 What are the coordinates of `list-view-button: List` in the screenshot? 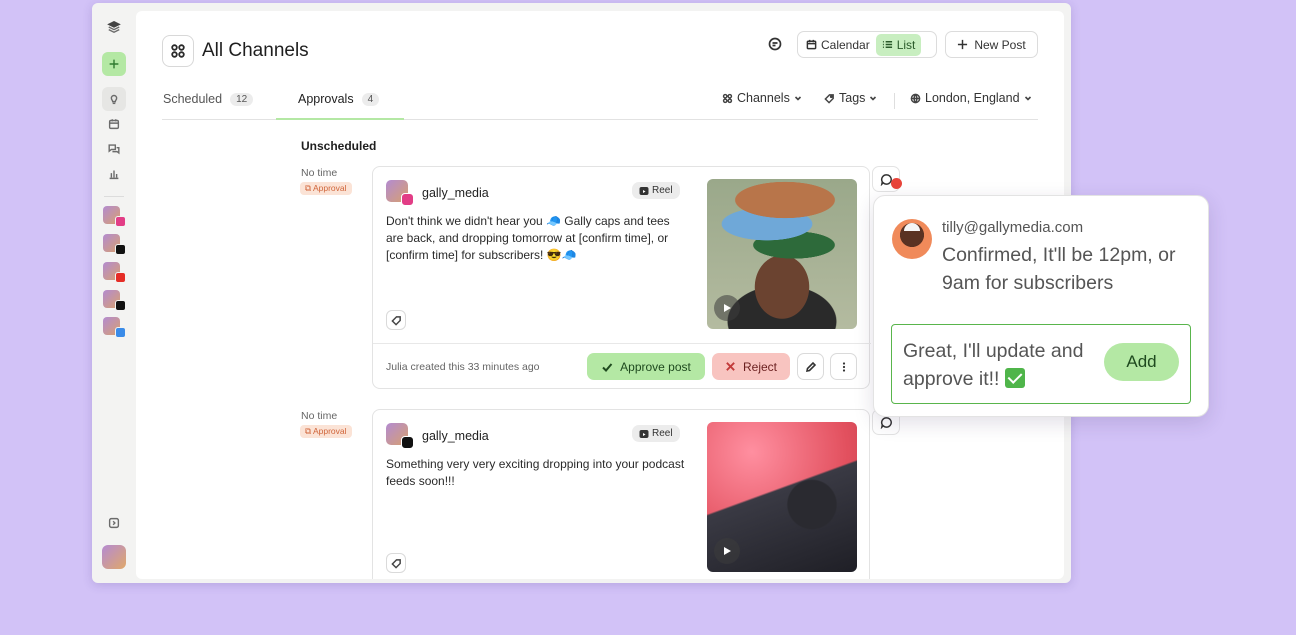 It's located at (898, 44).